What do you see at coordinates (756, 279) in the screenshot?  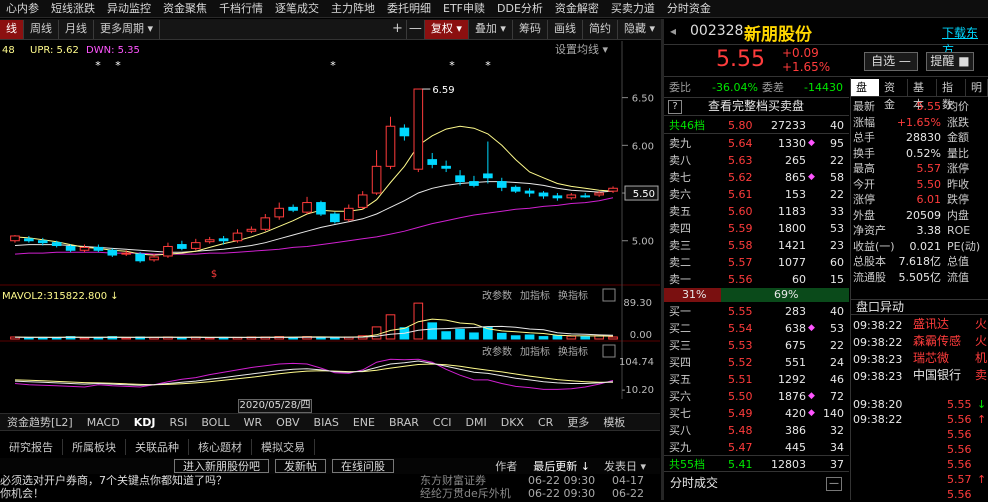 I see `ask-row: 卖一 5.56 60 15` at bounding box center [756, 279].